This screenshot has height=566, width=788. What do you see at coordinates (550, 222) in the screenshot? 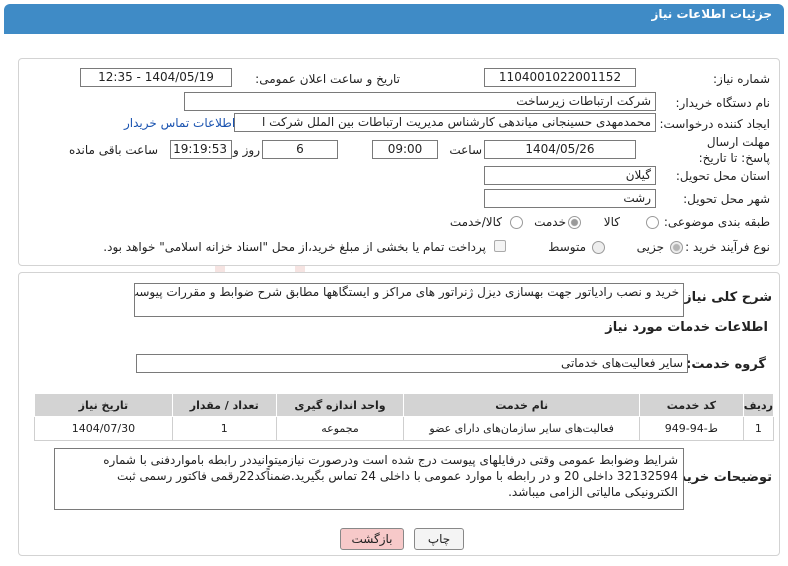
I see `category-option-service: خدمت` at bounding box center [550, 222].